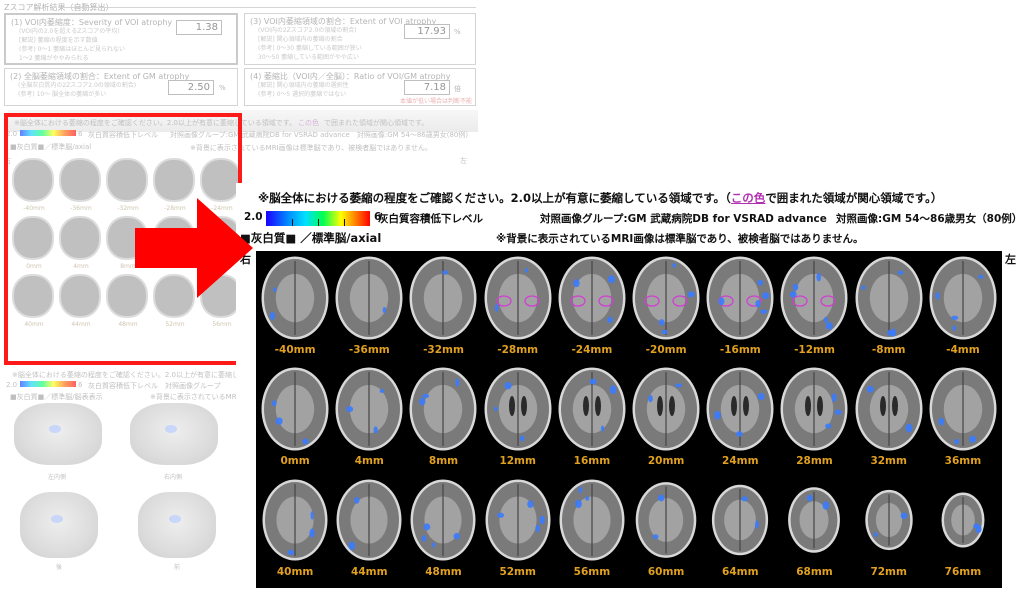 This screenshot has height=589, width=1024. Describe the element at coordinates (740, 572) in the screenshot. I see `slice-position-label: 64mm` at that location.